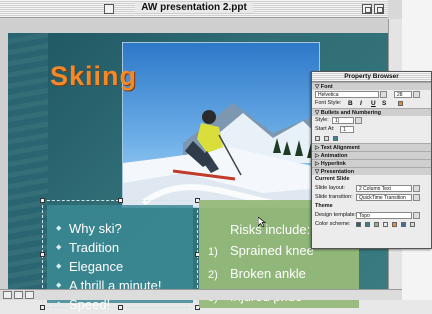 The height and width of the screenshot is (314, 432). Describe the element at coordinates (347, 129) in the screenshot. I see `start-at-field: 1` at that location.